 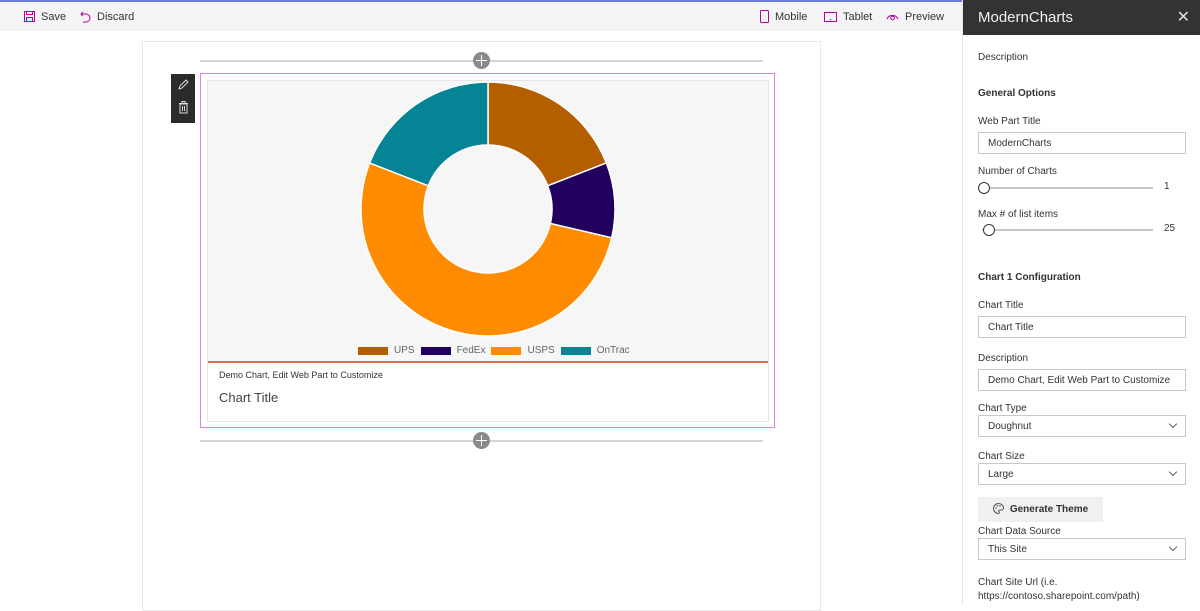 What do you see at coordinates (1026, 17) in the screenshot?
I see `property-pane-title: ModernCharts` at bounding box center [1026, 17].